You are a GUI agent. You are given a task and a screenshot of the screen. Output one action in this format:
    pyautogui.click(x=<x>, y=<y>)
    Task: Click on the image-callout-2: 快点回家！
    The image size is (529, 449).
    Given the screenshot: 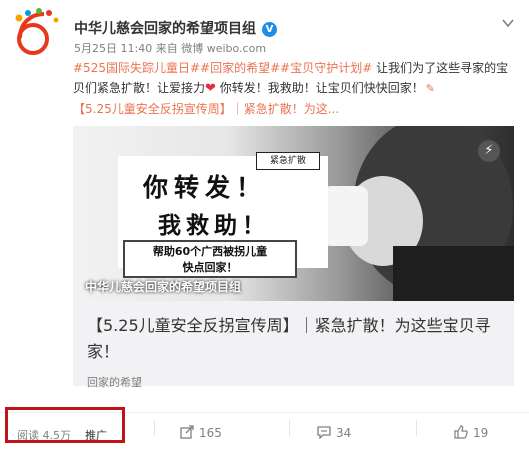 What is the action you would take?
    pyautogui.click(x=210, y=267)
    